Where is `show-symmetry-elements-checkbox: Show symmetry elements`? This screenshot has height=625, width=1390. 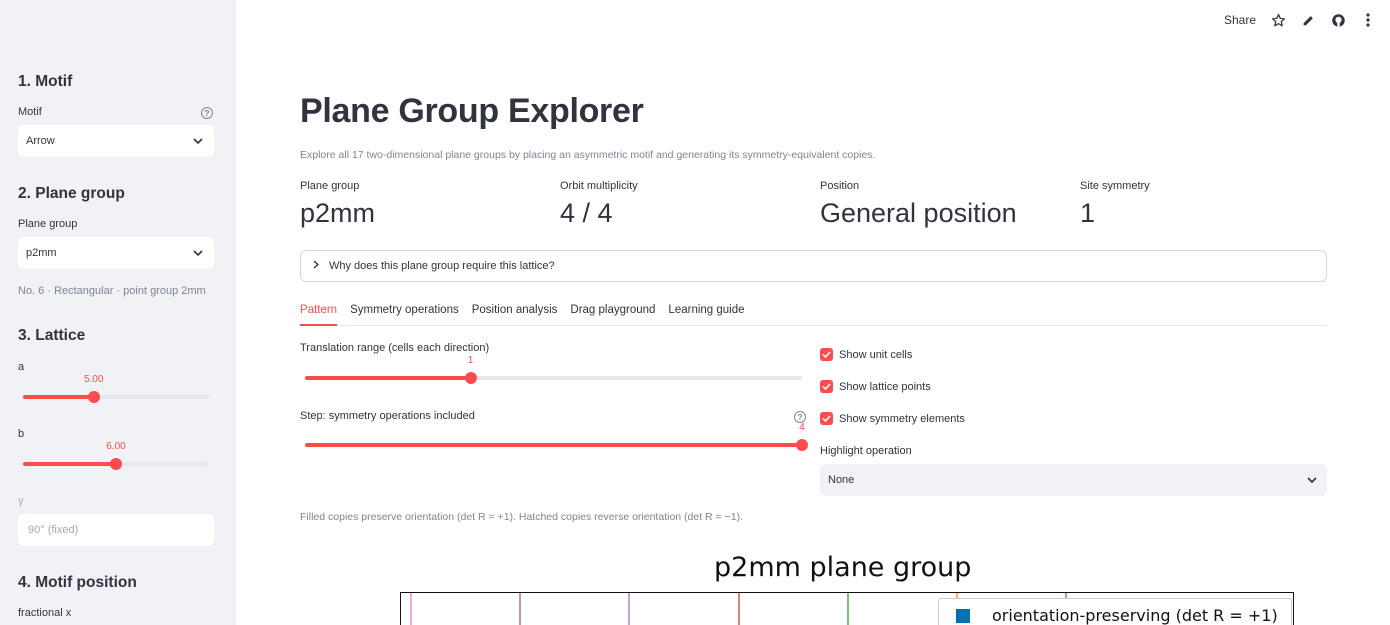 show-symmetry-elements-checkbox: Show symmetry elements is located at coordinates (892, 418).